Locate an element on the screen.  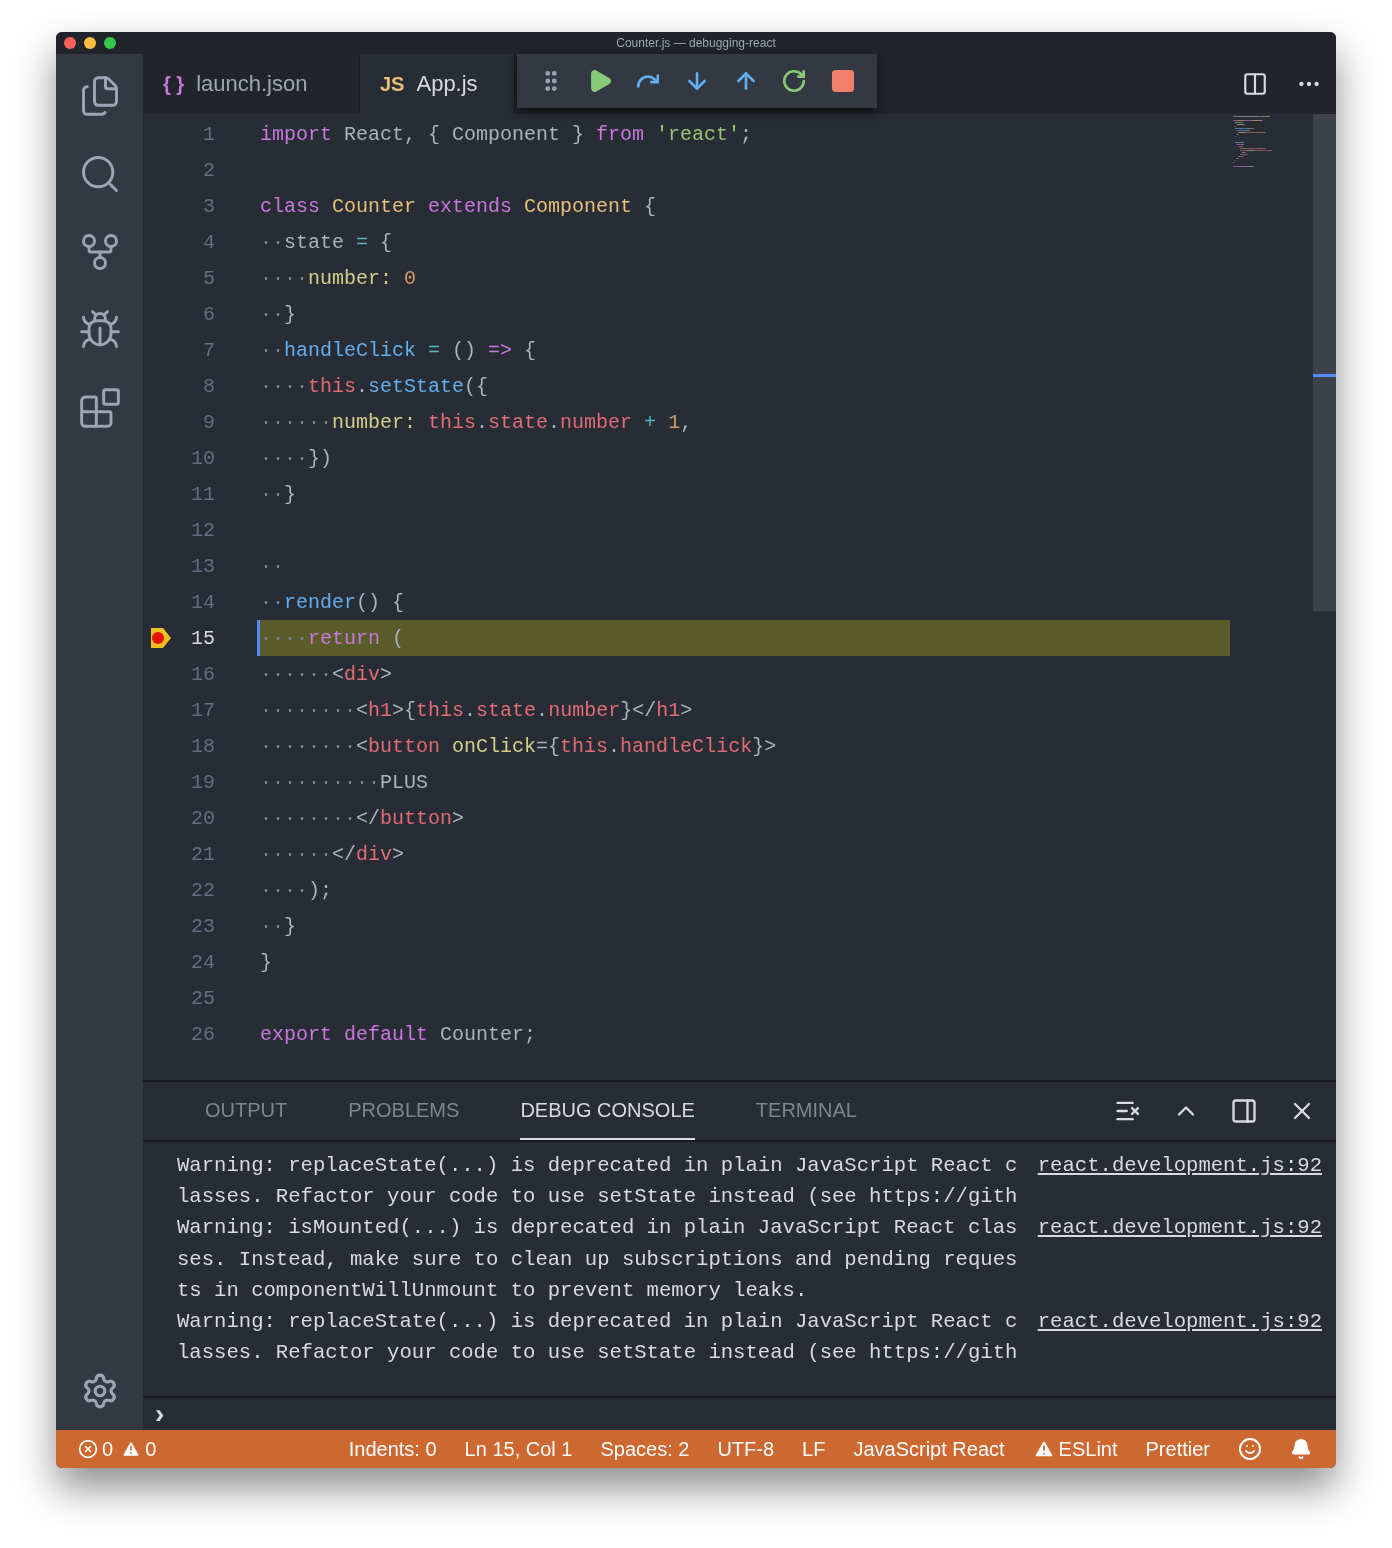
line-number: 10 is located at coordinates (203, 458).